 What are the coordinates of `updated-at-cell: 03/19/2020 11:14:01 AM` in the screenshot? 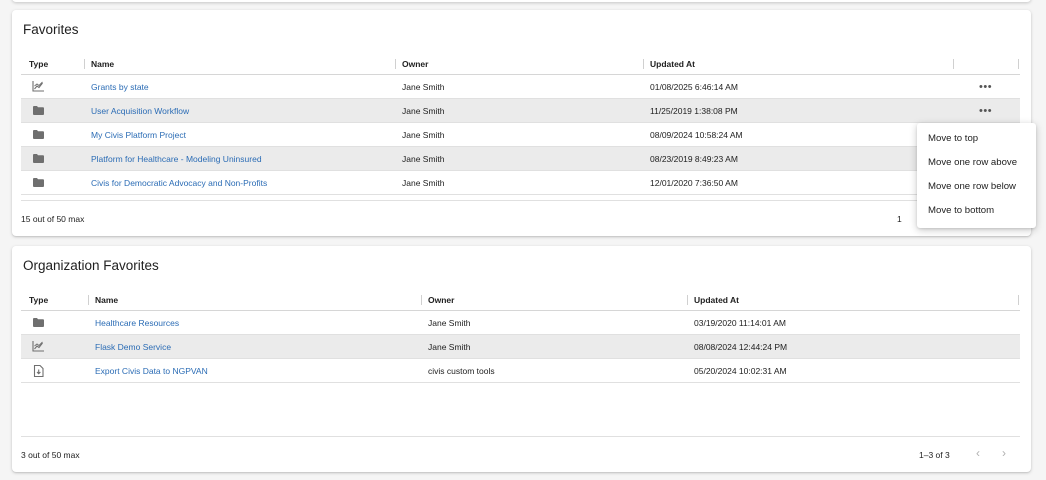 It's located at (740, 322).